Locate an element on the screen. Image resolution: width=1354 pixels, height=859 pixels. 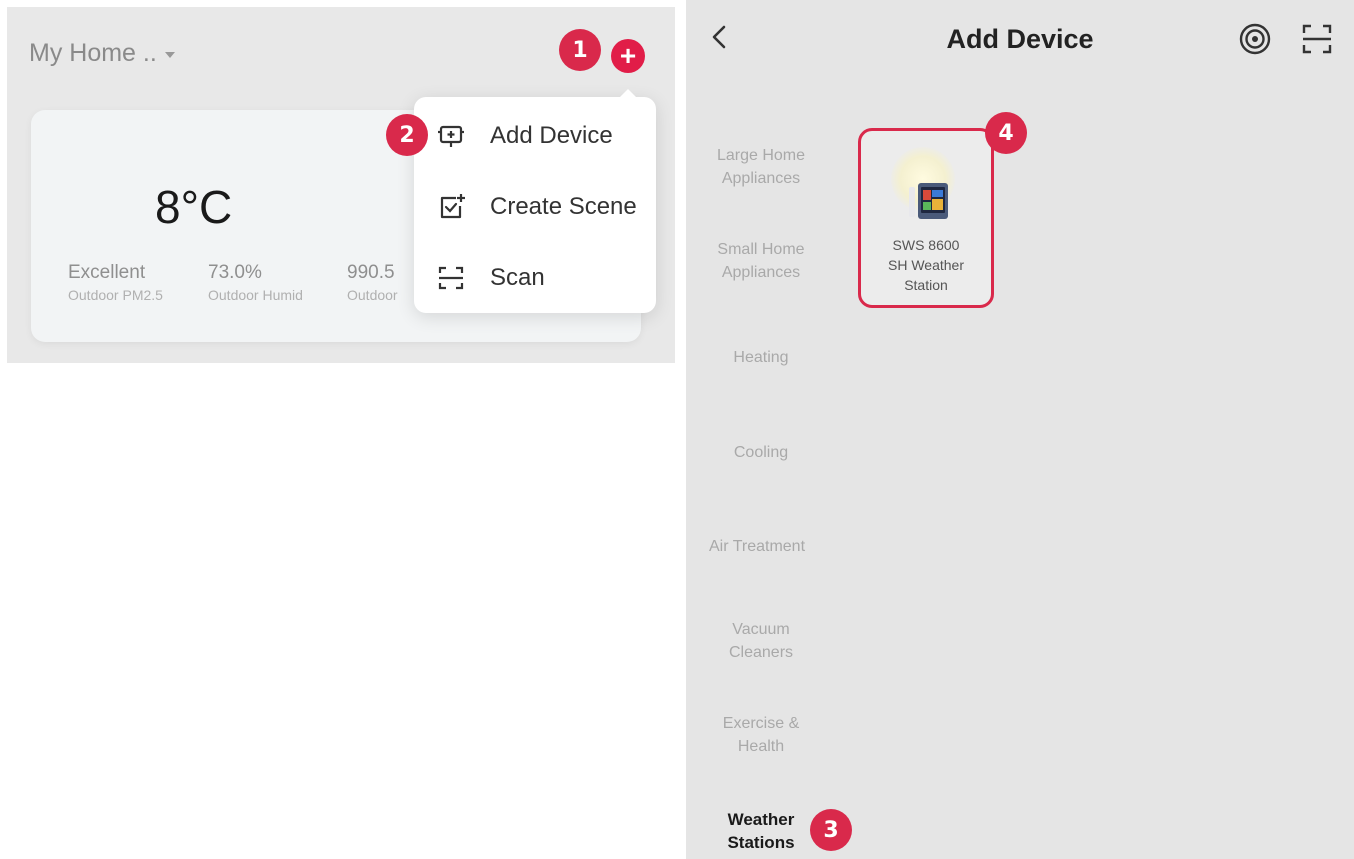
category-large-home-appliances: Large Home Appliances is located at coordinates (761, 167).